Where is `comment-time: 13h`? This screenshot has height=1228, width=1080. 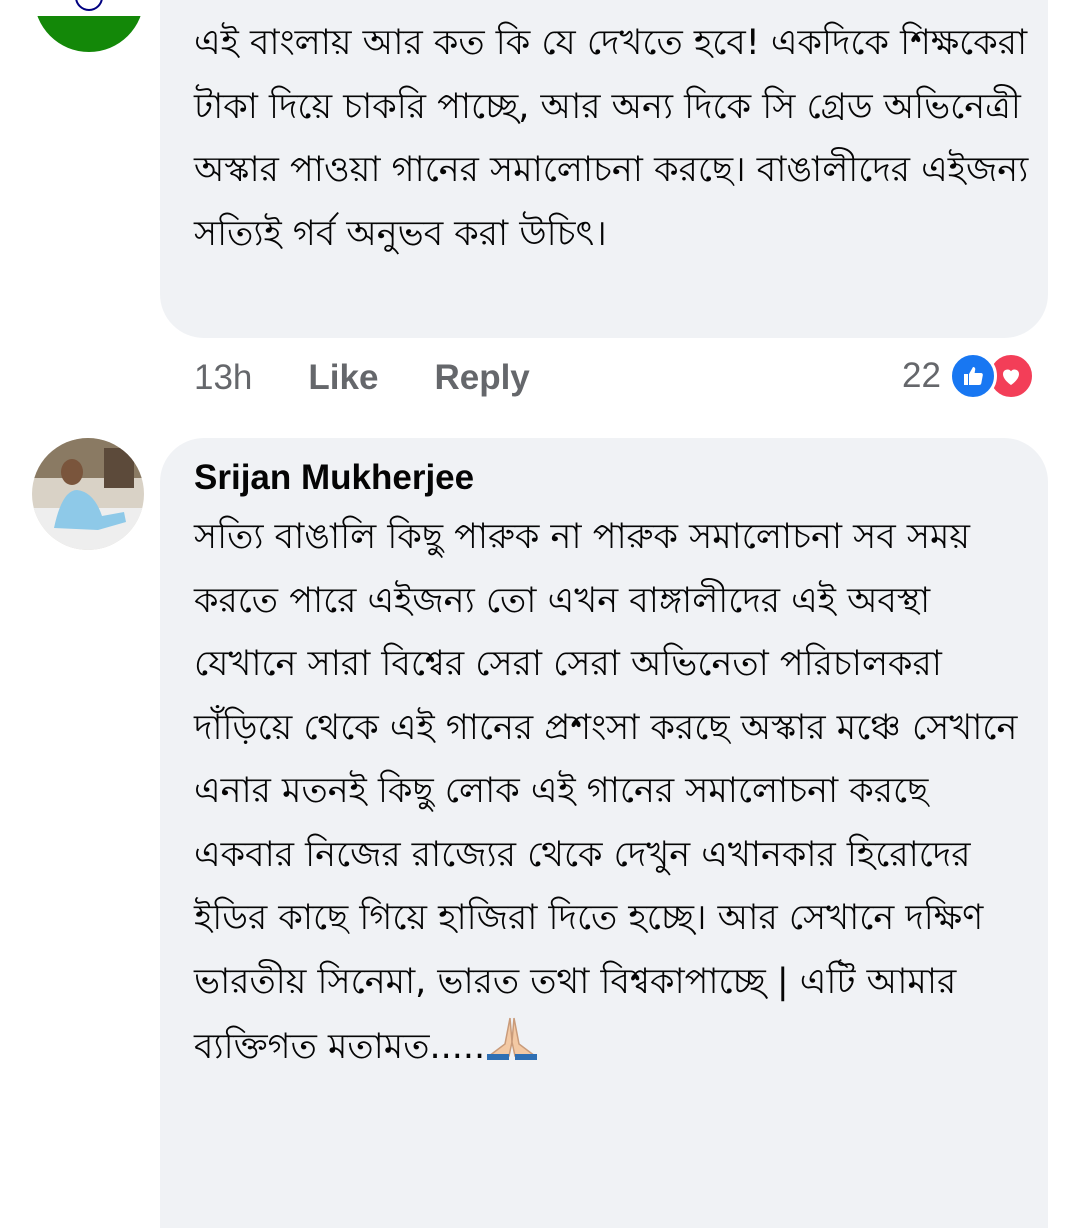 comment-time: 13h is located at coordinates (223, 378).